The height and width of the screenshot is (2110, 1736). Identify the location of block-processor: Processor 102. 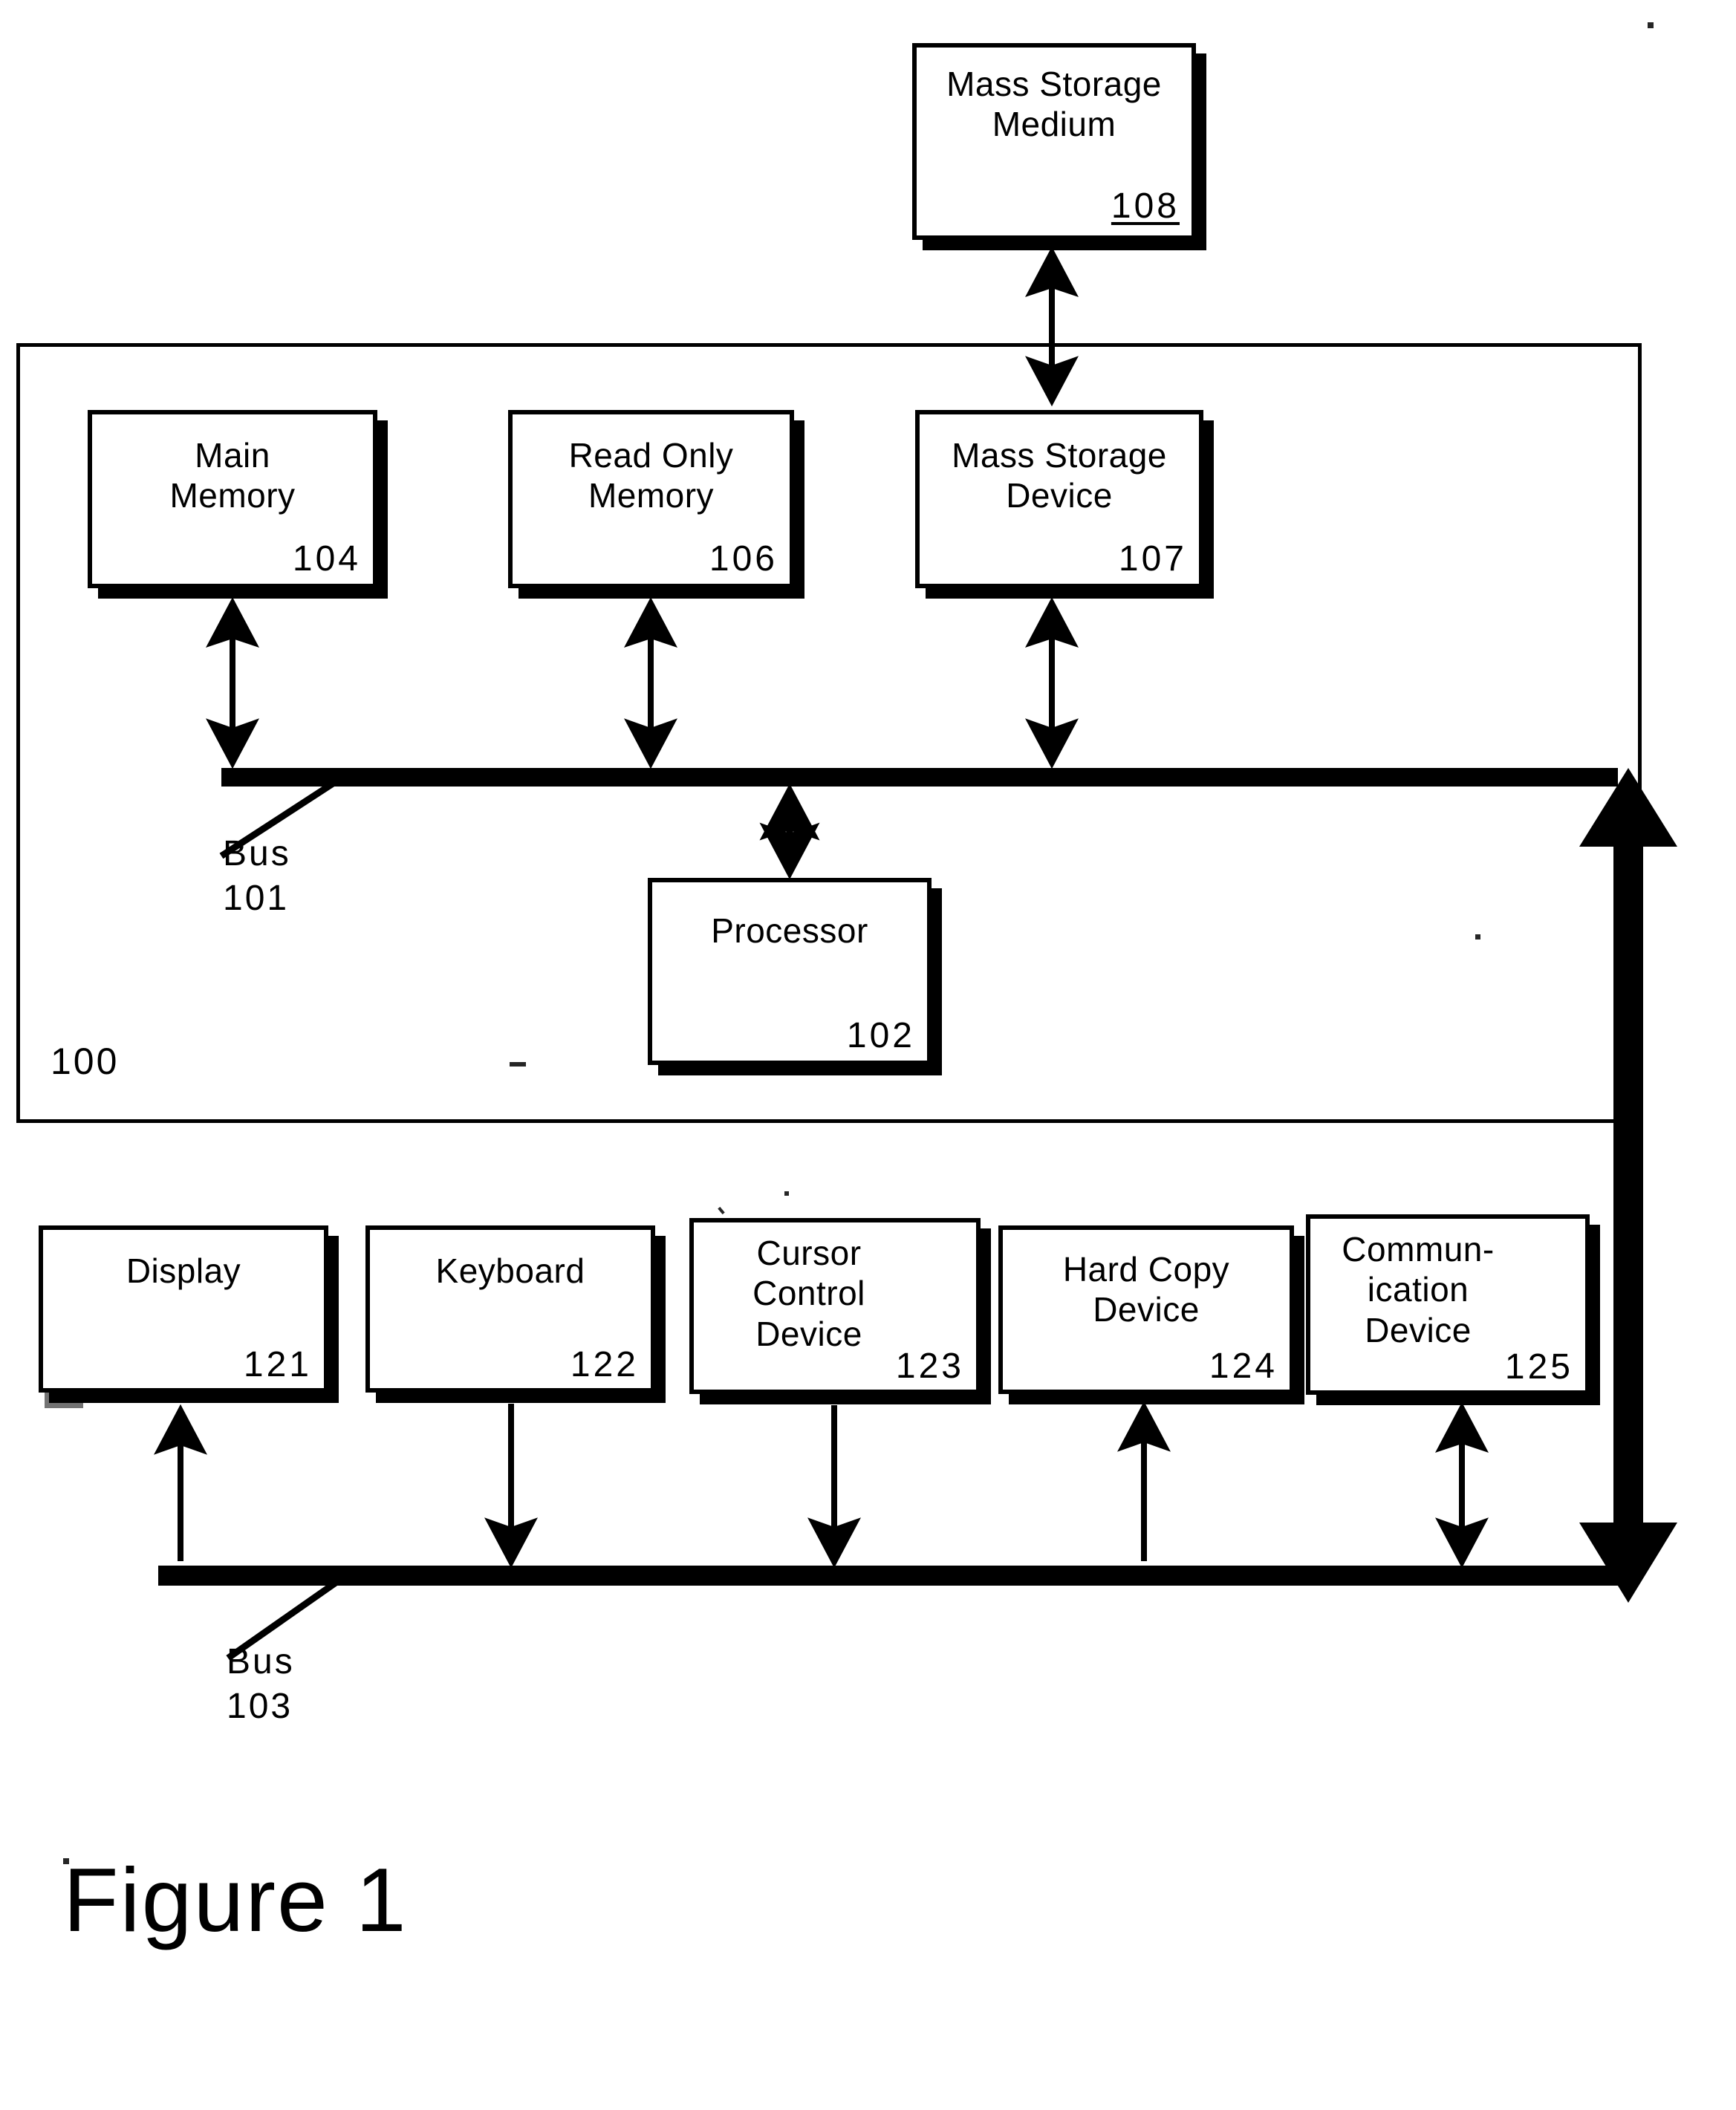
(790, 972).